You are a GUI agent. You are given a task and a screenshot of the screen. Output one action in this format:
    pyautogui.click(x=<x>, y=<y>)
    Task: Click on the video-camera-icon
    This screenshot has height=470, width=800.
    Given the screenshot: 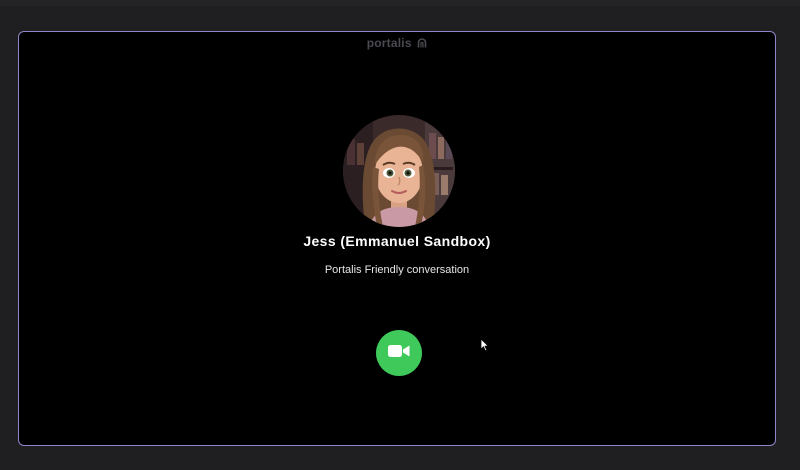 What is the action you would take?
    pyautogui.click(x=399, y=353)
    